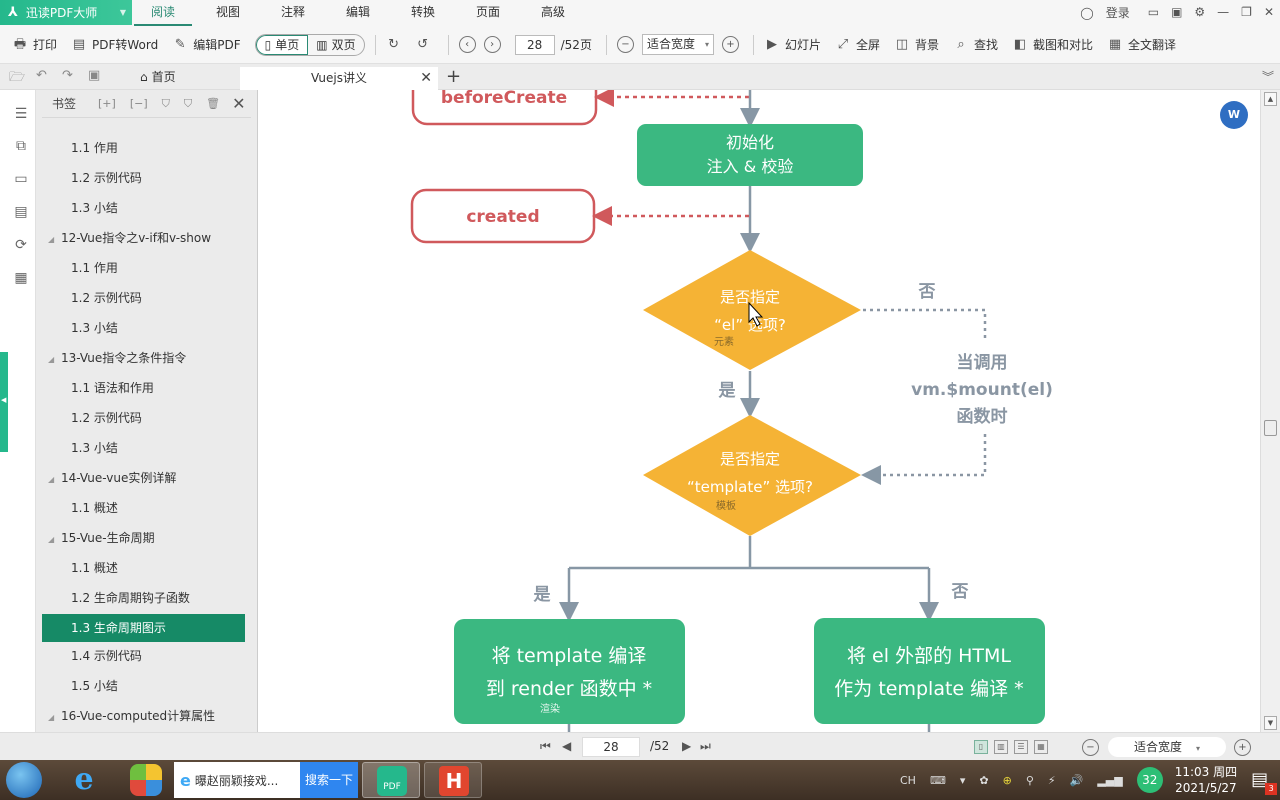  Describe the element at coordinates (147, 539) in the screenshot. I see `bookmark-group: ◢ 15-Vue-生命周期` at that location.